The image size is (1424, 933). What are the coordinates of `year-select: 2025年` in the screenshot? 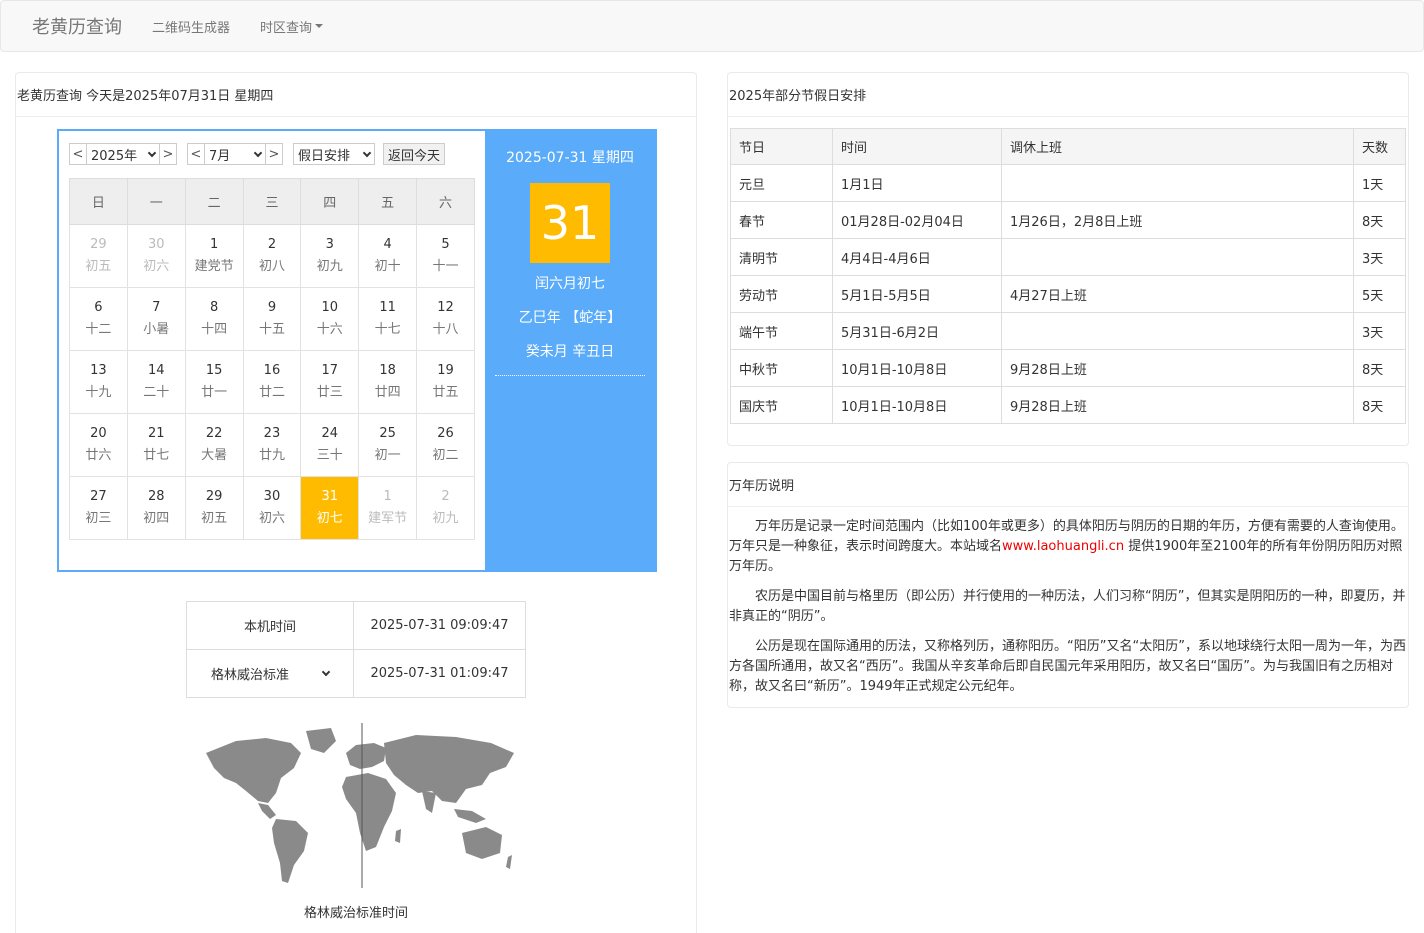 It's located at (123, 154).